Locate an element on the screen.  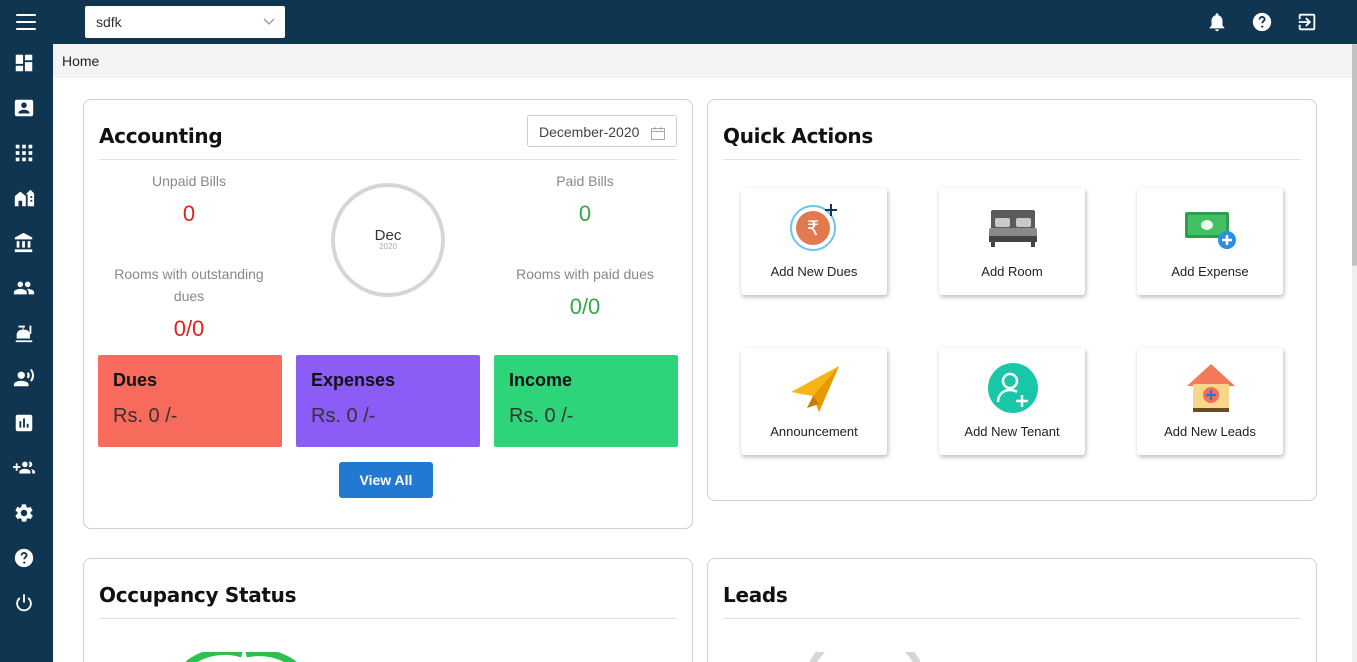
expenses-amount: Rs. 0 /- is located at coordinates (343, 416).